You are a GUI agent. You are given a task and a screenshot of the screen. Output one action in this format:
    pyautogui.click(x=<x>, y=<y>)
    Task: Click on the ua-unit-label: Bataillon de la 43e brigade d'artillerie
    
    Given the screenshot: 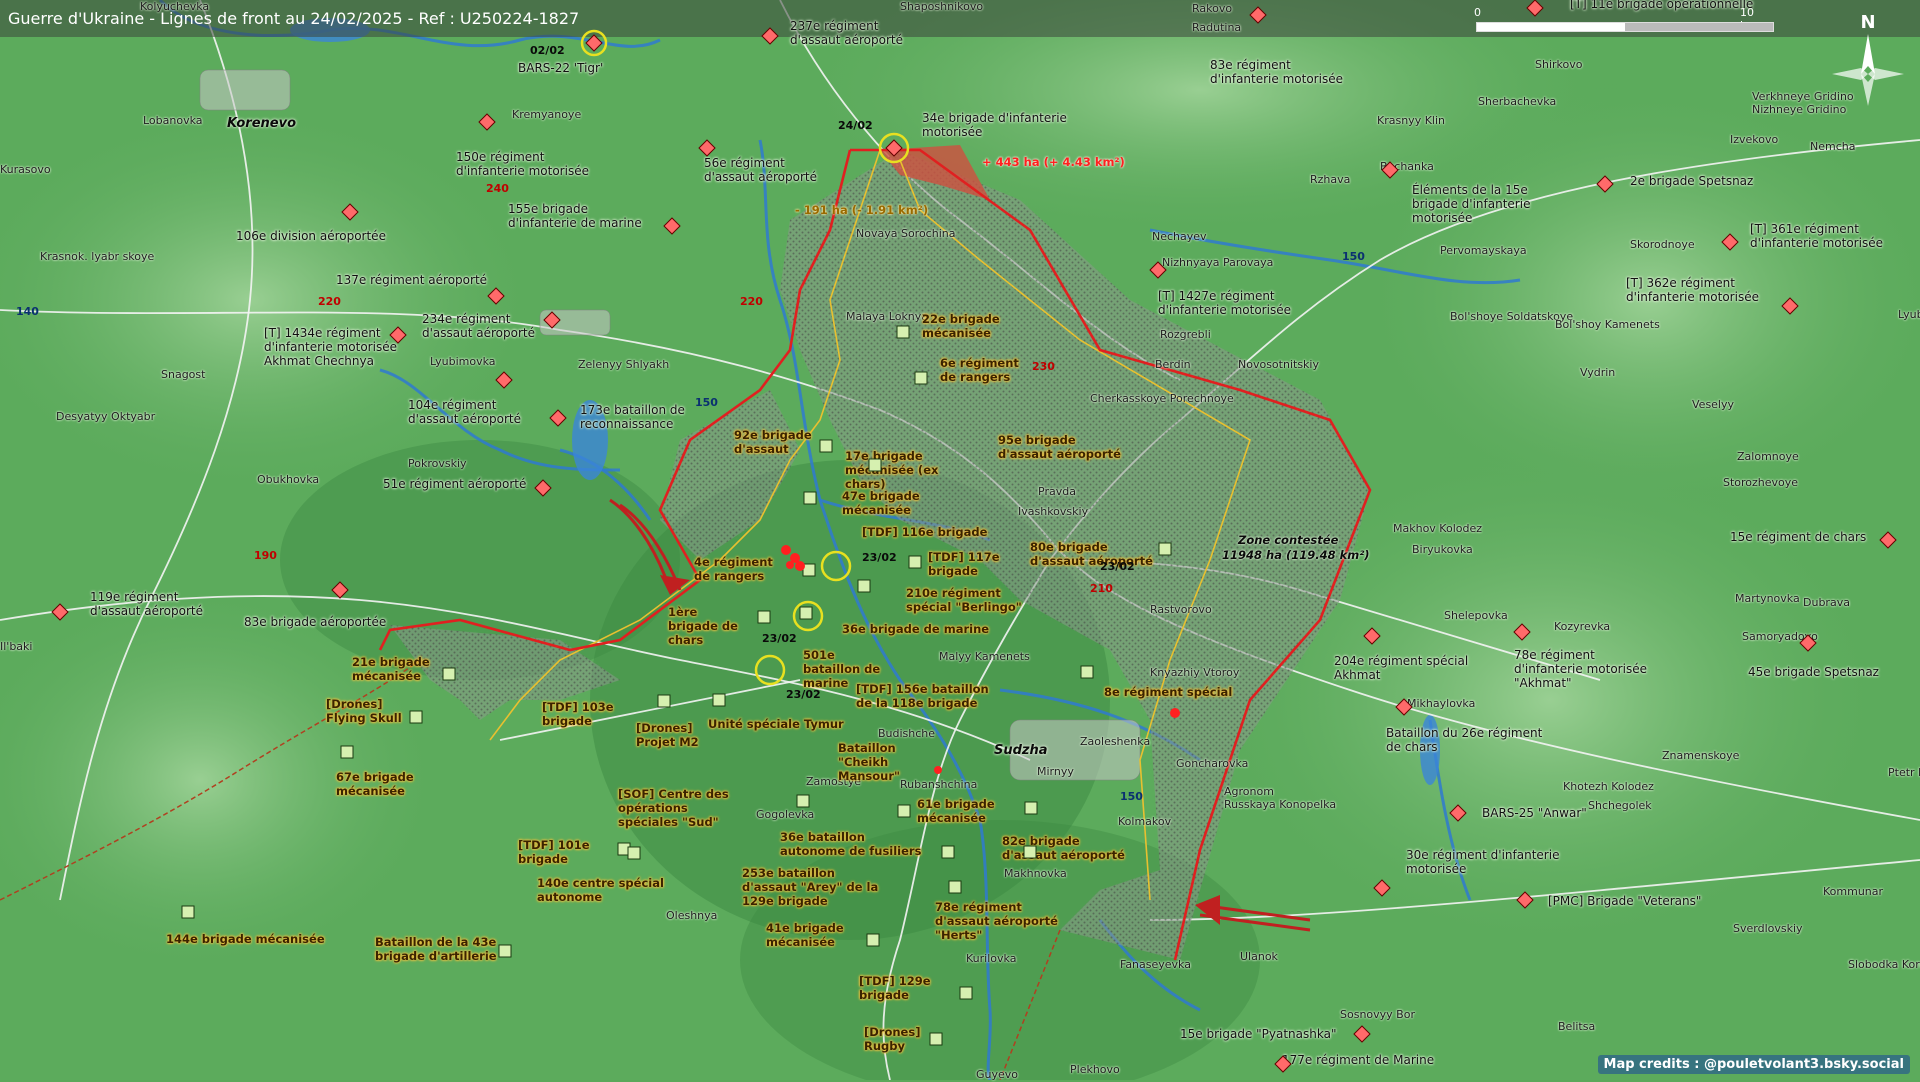 What is the action you would take?
    pyautogui.click(x=440, y=949)
    